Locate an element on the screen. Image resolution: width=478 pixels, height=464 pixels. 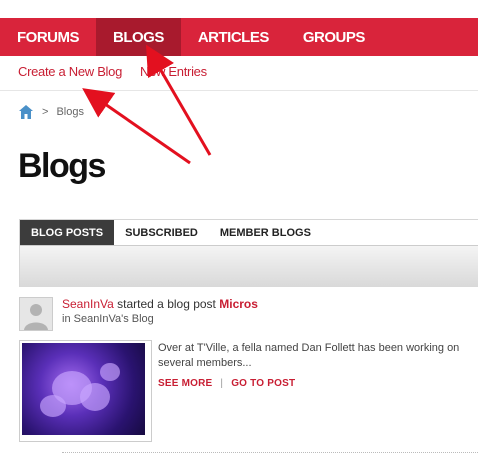
tab-toolbar is located at coordinates (249, 266).